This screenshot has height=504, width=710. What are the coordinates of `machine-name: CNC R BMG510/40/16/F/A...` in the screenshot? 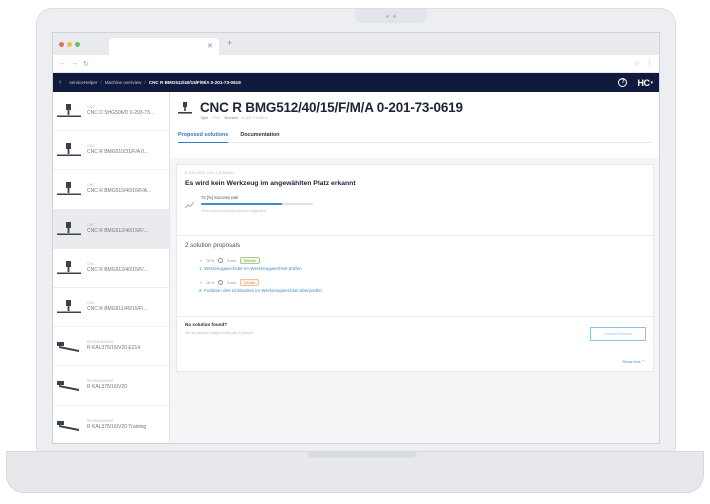 It's located at (119, 191).